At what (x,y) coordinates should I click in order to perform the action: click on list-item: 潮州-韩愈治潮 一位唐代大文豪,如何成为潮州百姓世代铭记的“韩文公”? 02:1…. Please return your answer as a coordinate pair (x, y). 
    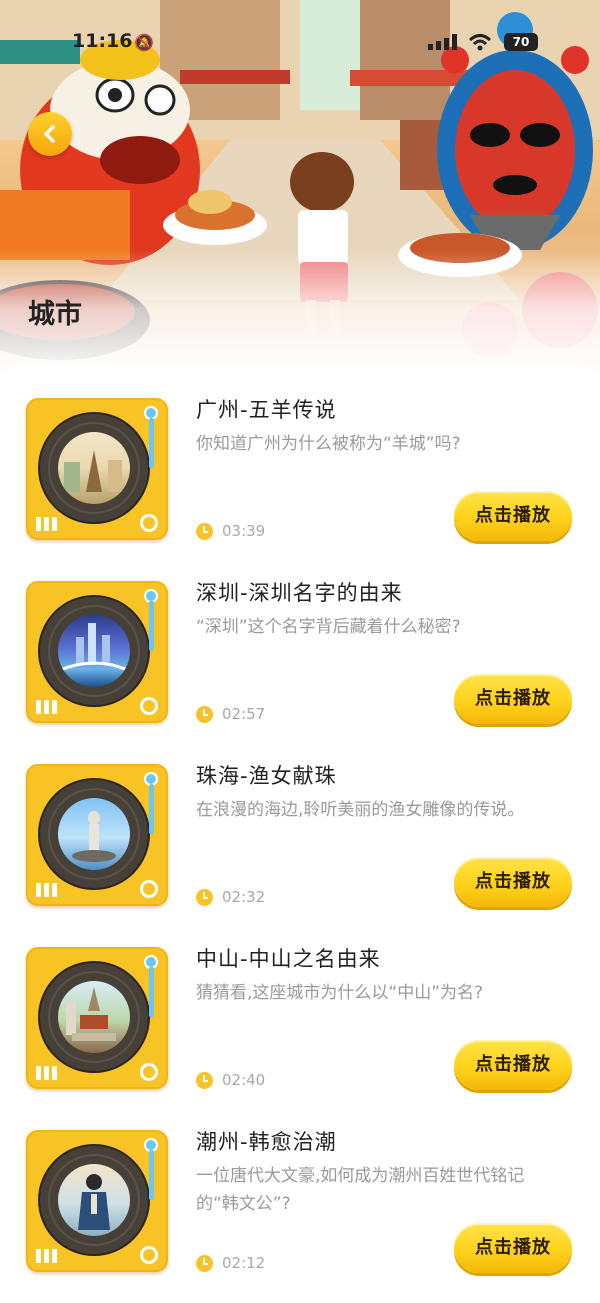
    Looking at the image, I should click on (300, 1184).